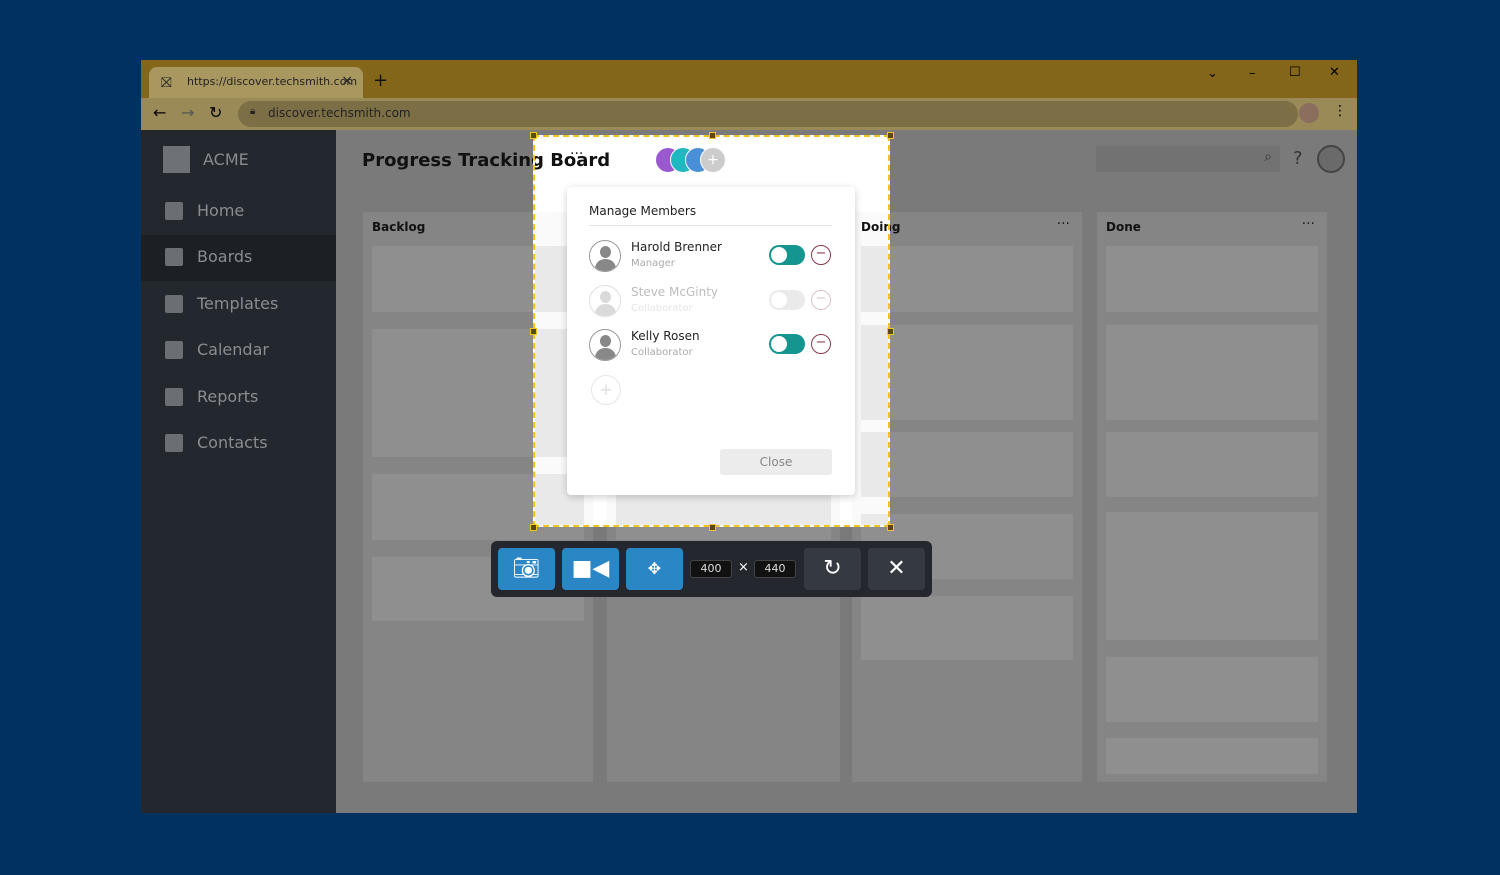  I want to click on close-button: Close, so click(776, 462).